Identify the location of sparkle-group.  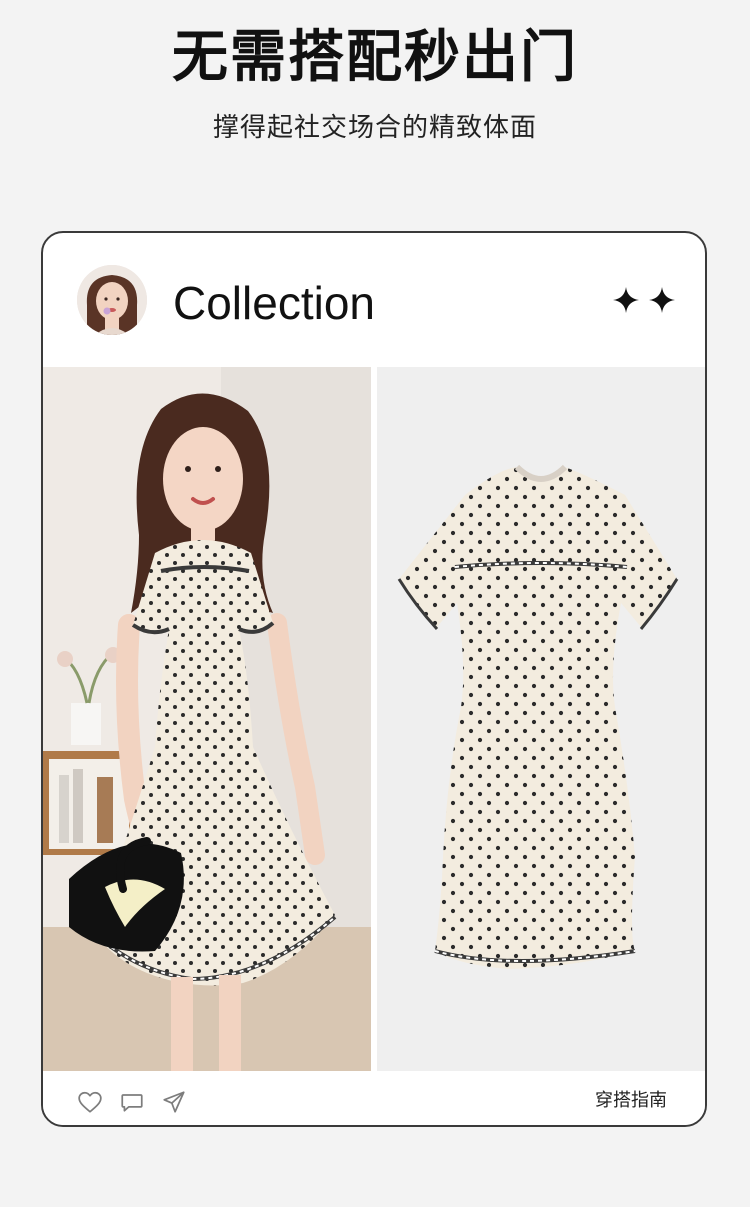
(644, 300).